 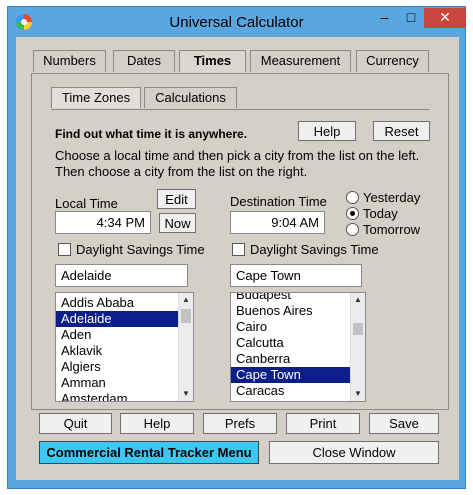 I want to click on yesterday-label: Yesterday, so click(x=392, y=197).